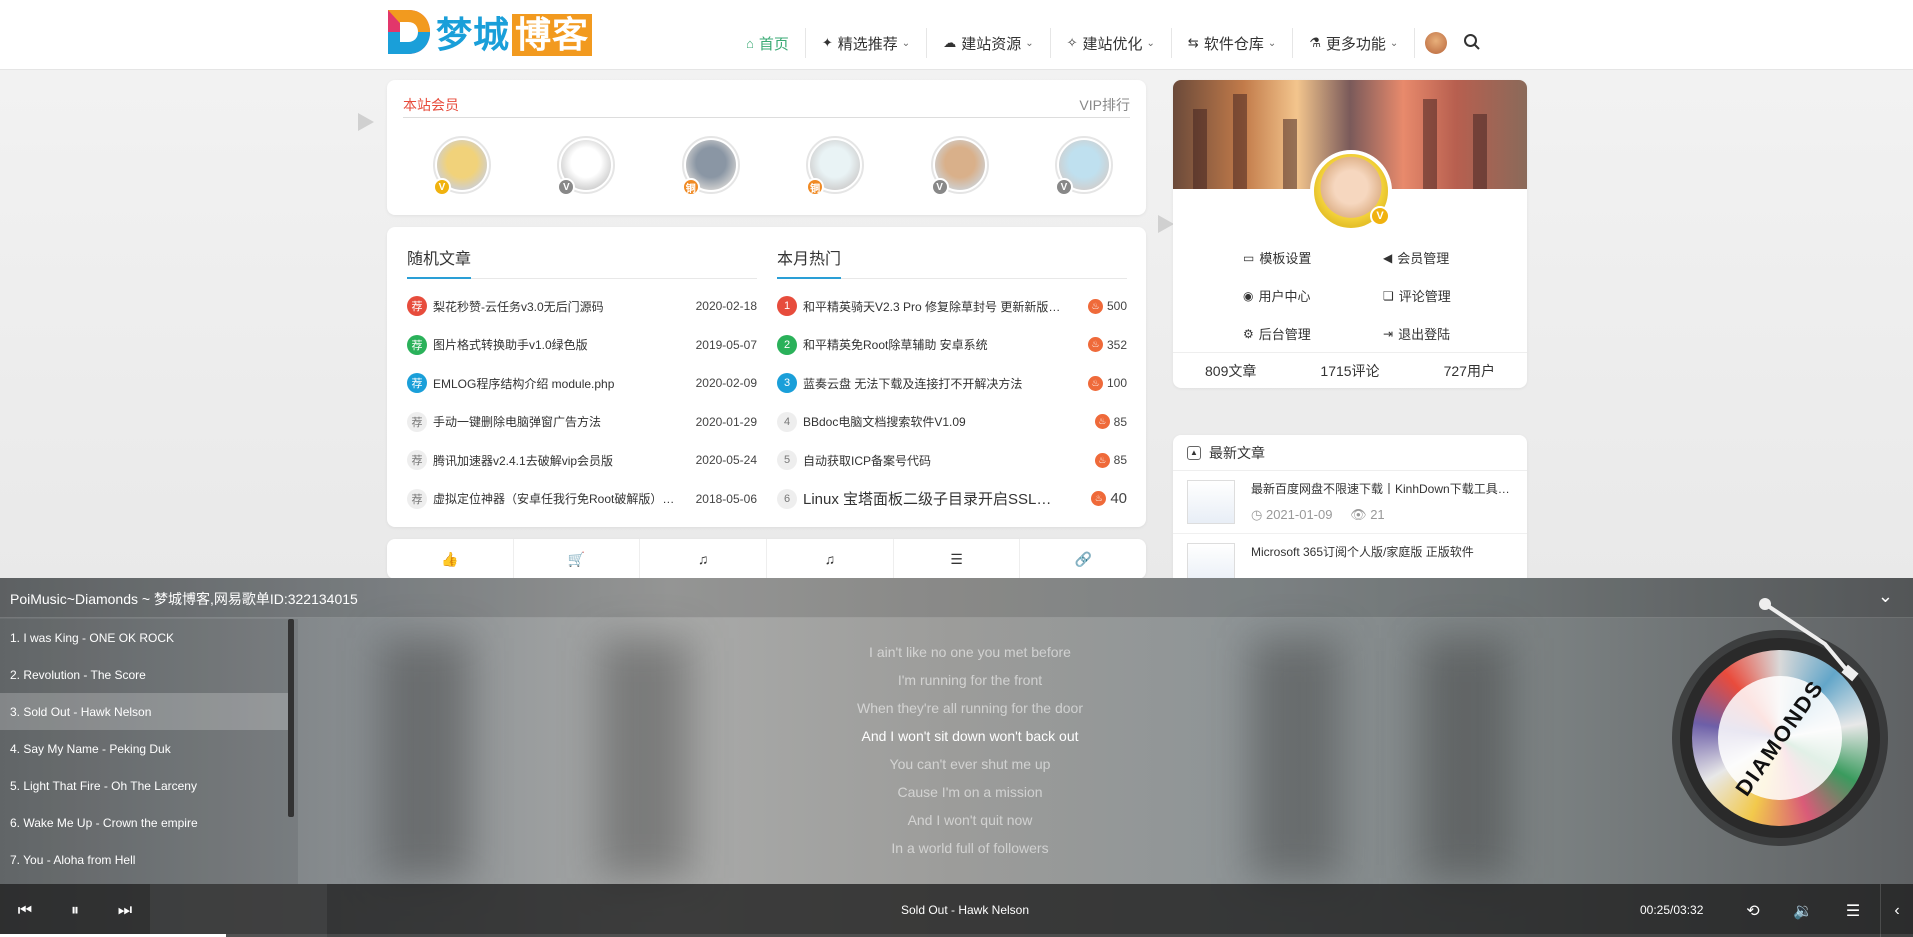 The image size is (1913, 937). Describe the element at coordinates (145, 674) in the screenshot. I see `playlist-item: 2. Revolution - The Score` at that location.